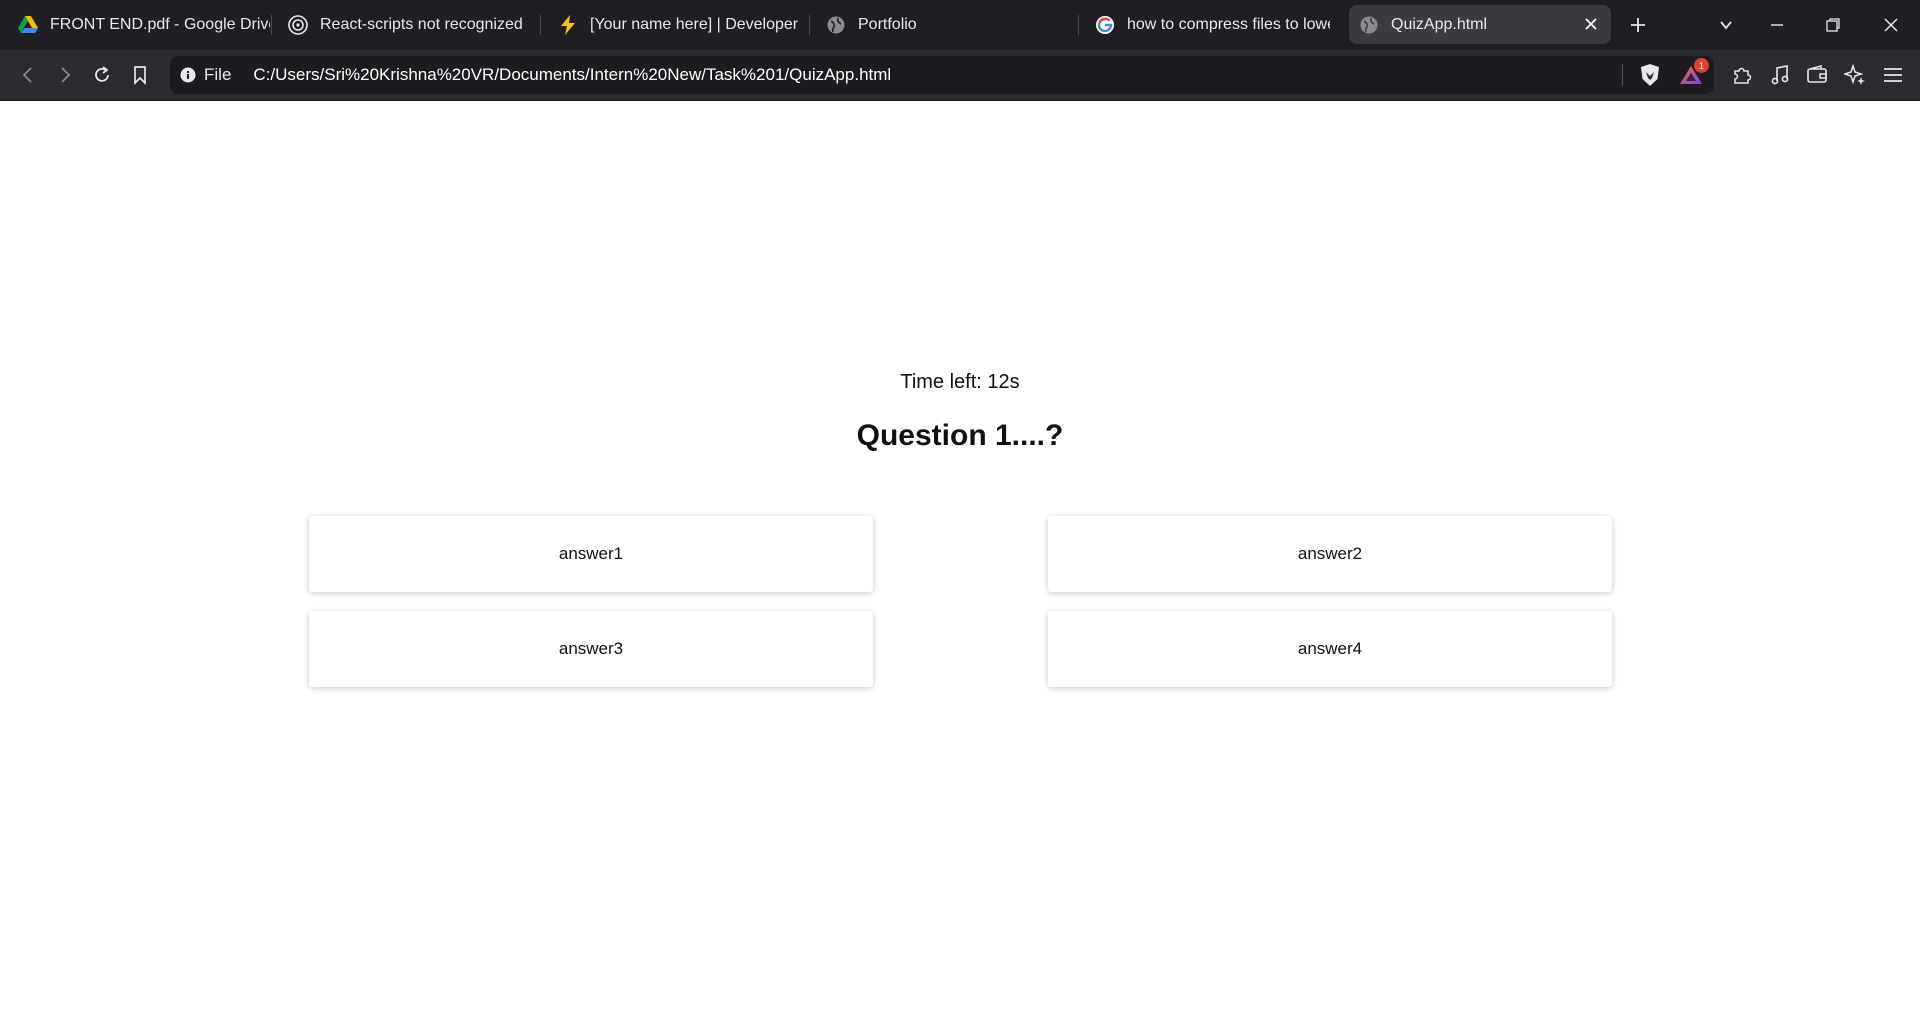 Image resolution: width=1920 pixels, height=1020 pixels. I want to click on reload-button, so click(102, 75).